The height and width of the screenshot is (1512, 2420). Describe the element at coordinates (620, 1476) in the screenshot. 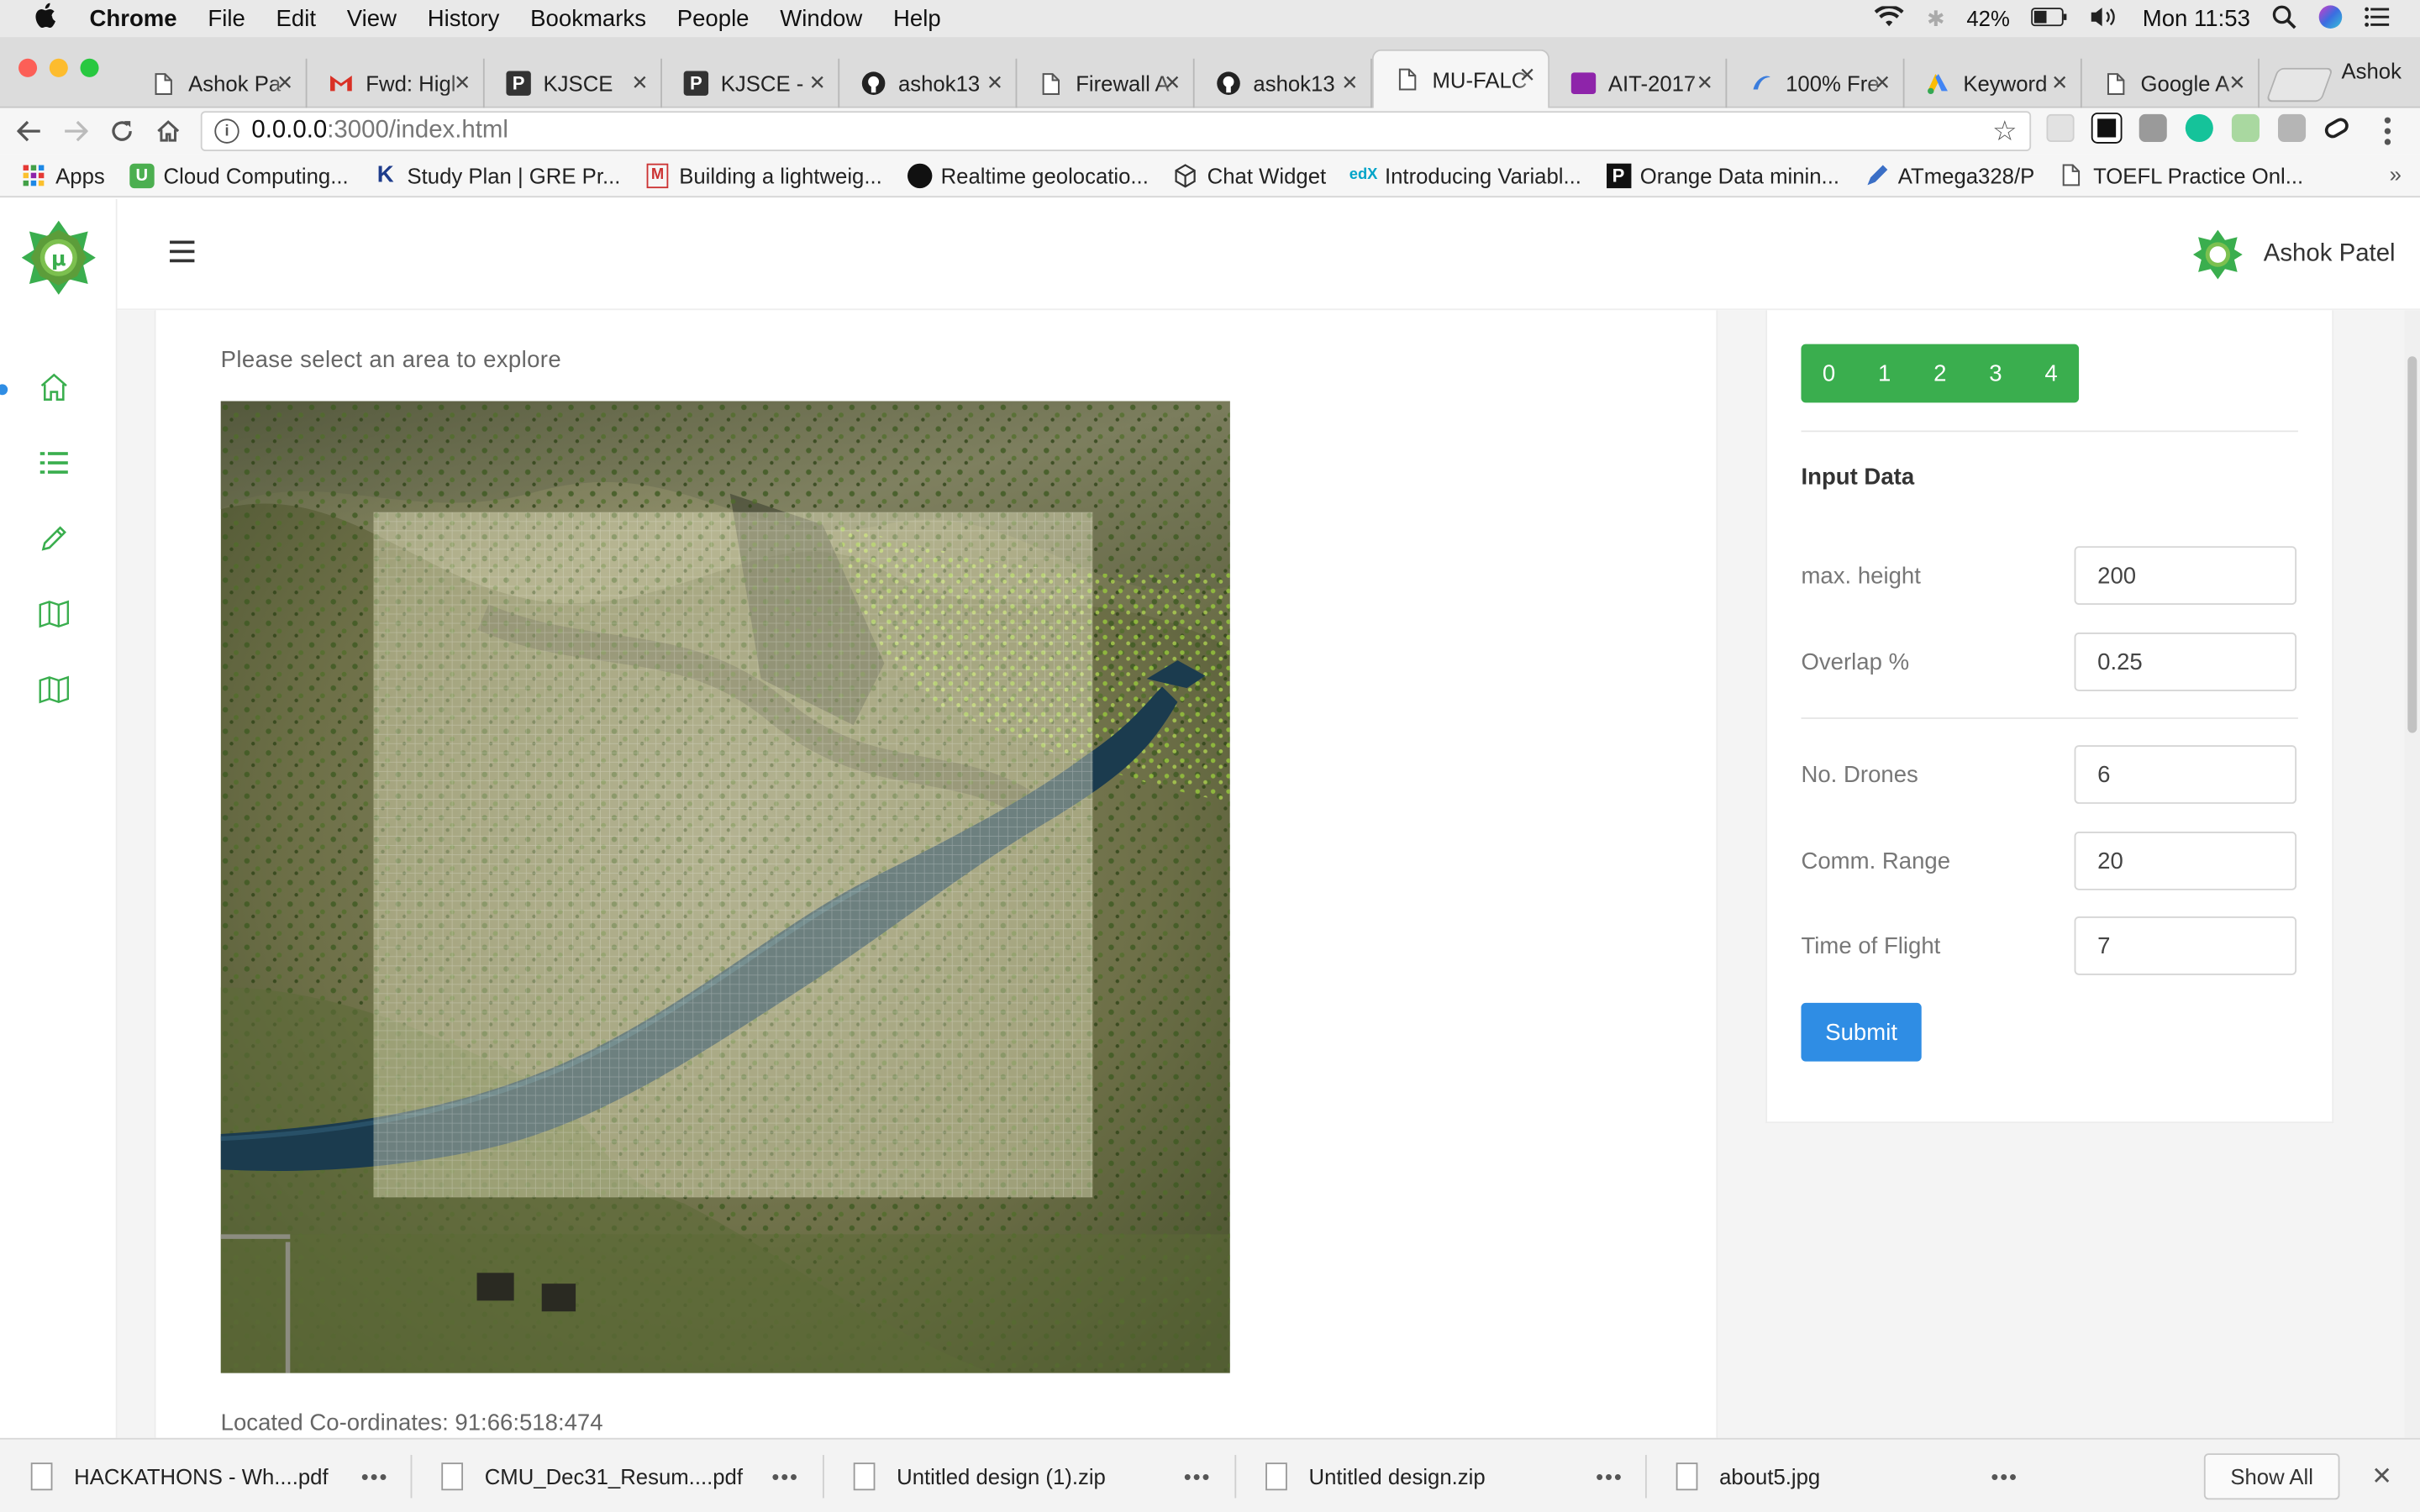

I see `download-item: CMU_Dec31_Resum....pdf •••` at that location.